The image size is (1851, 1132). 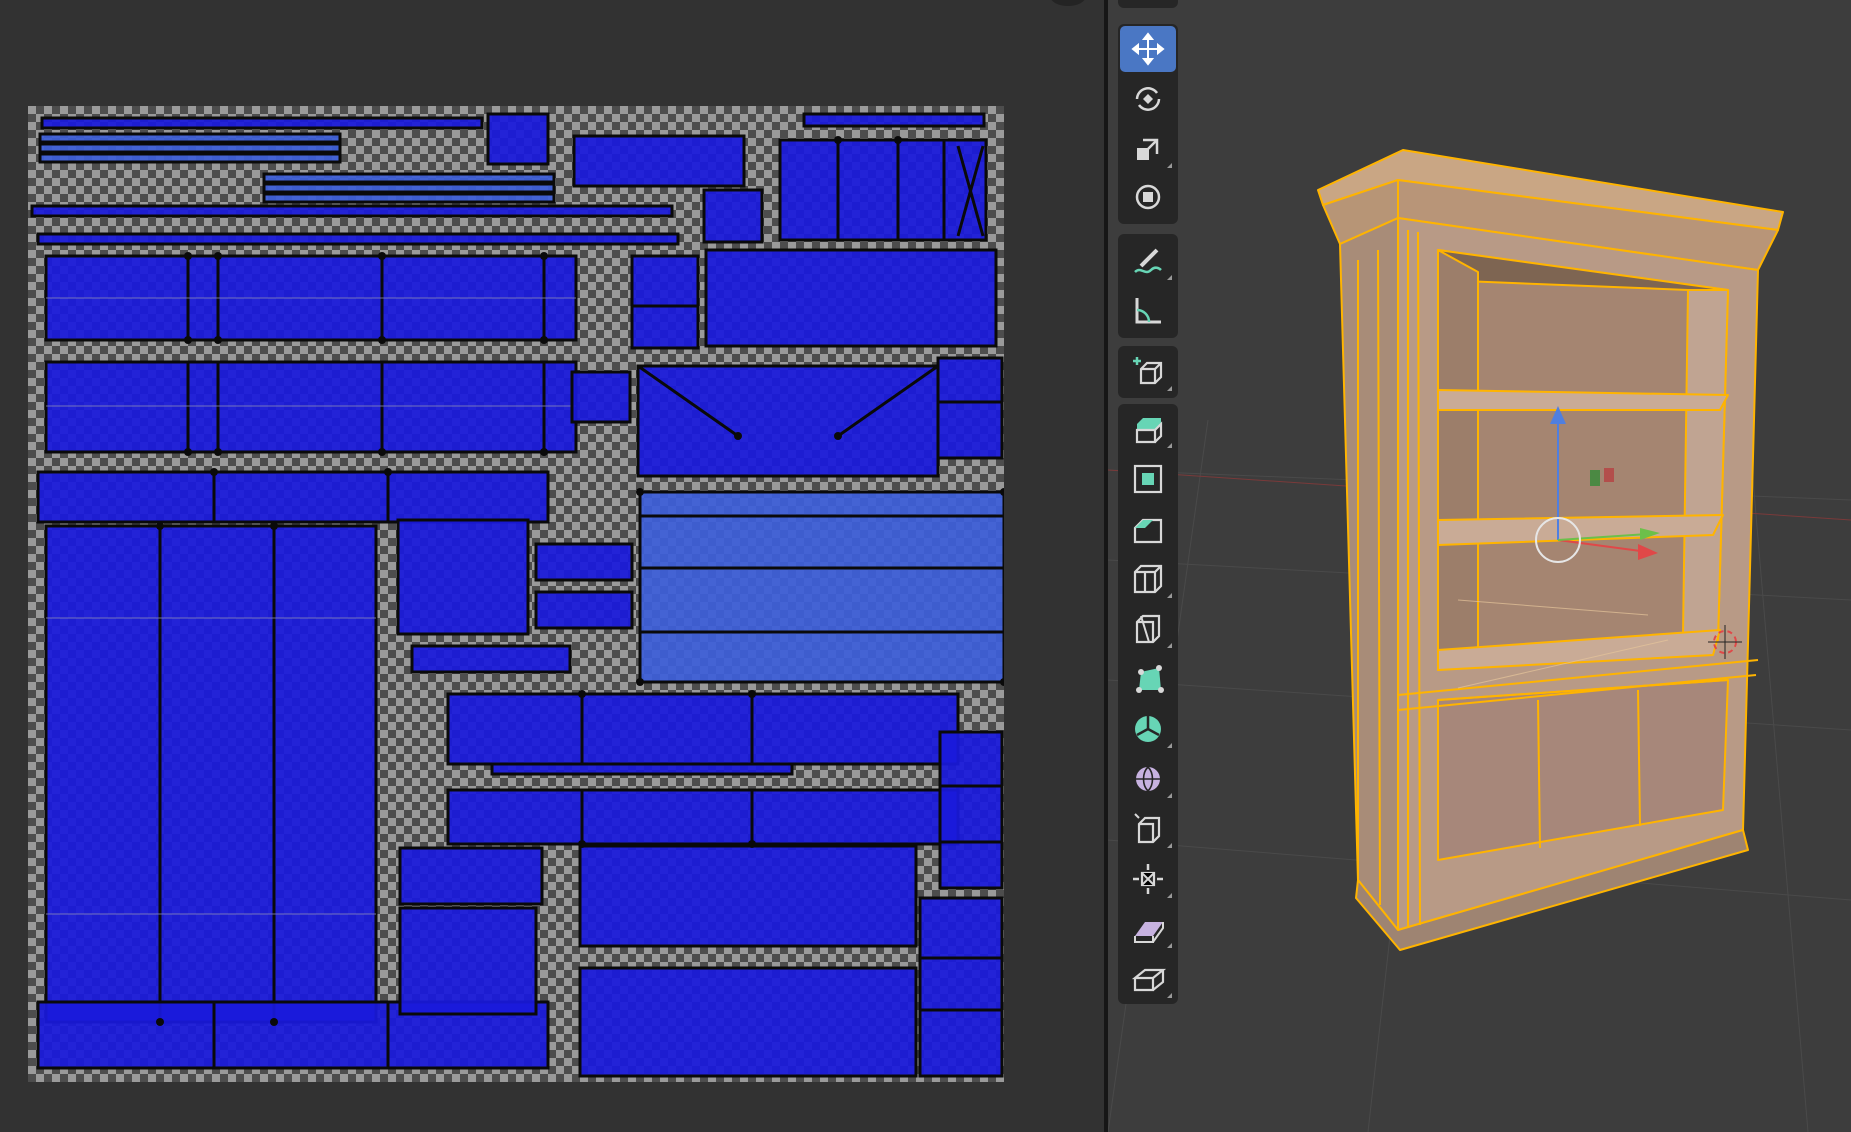 I want to click on tool-transform, so click(x=1148, y=197).